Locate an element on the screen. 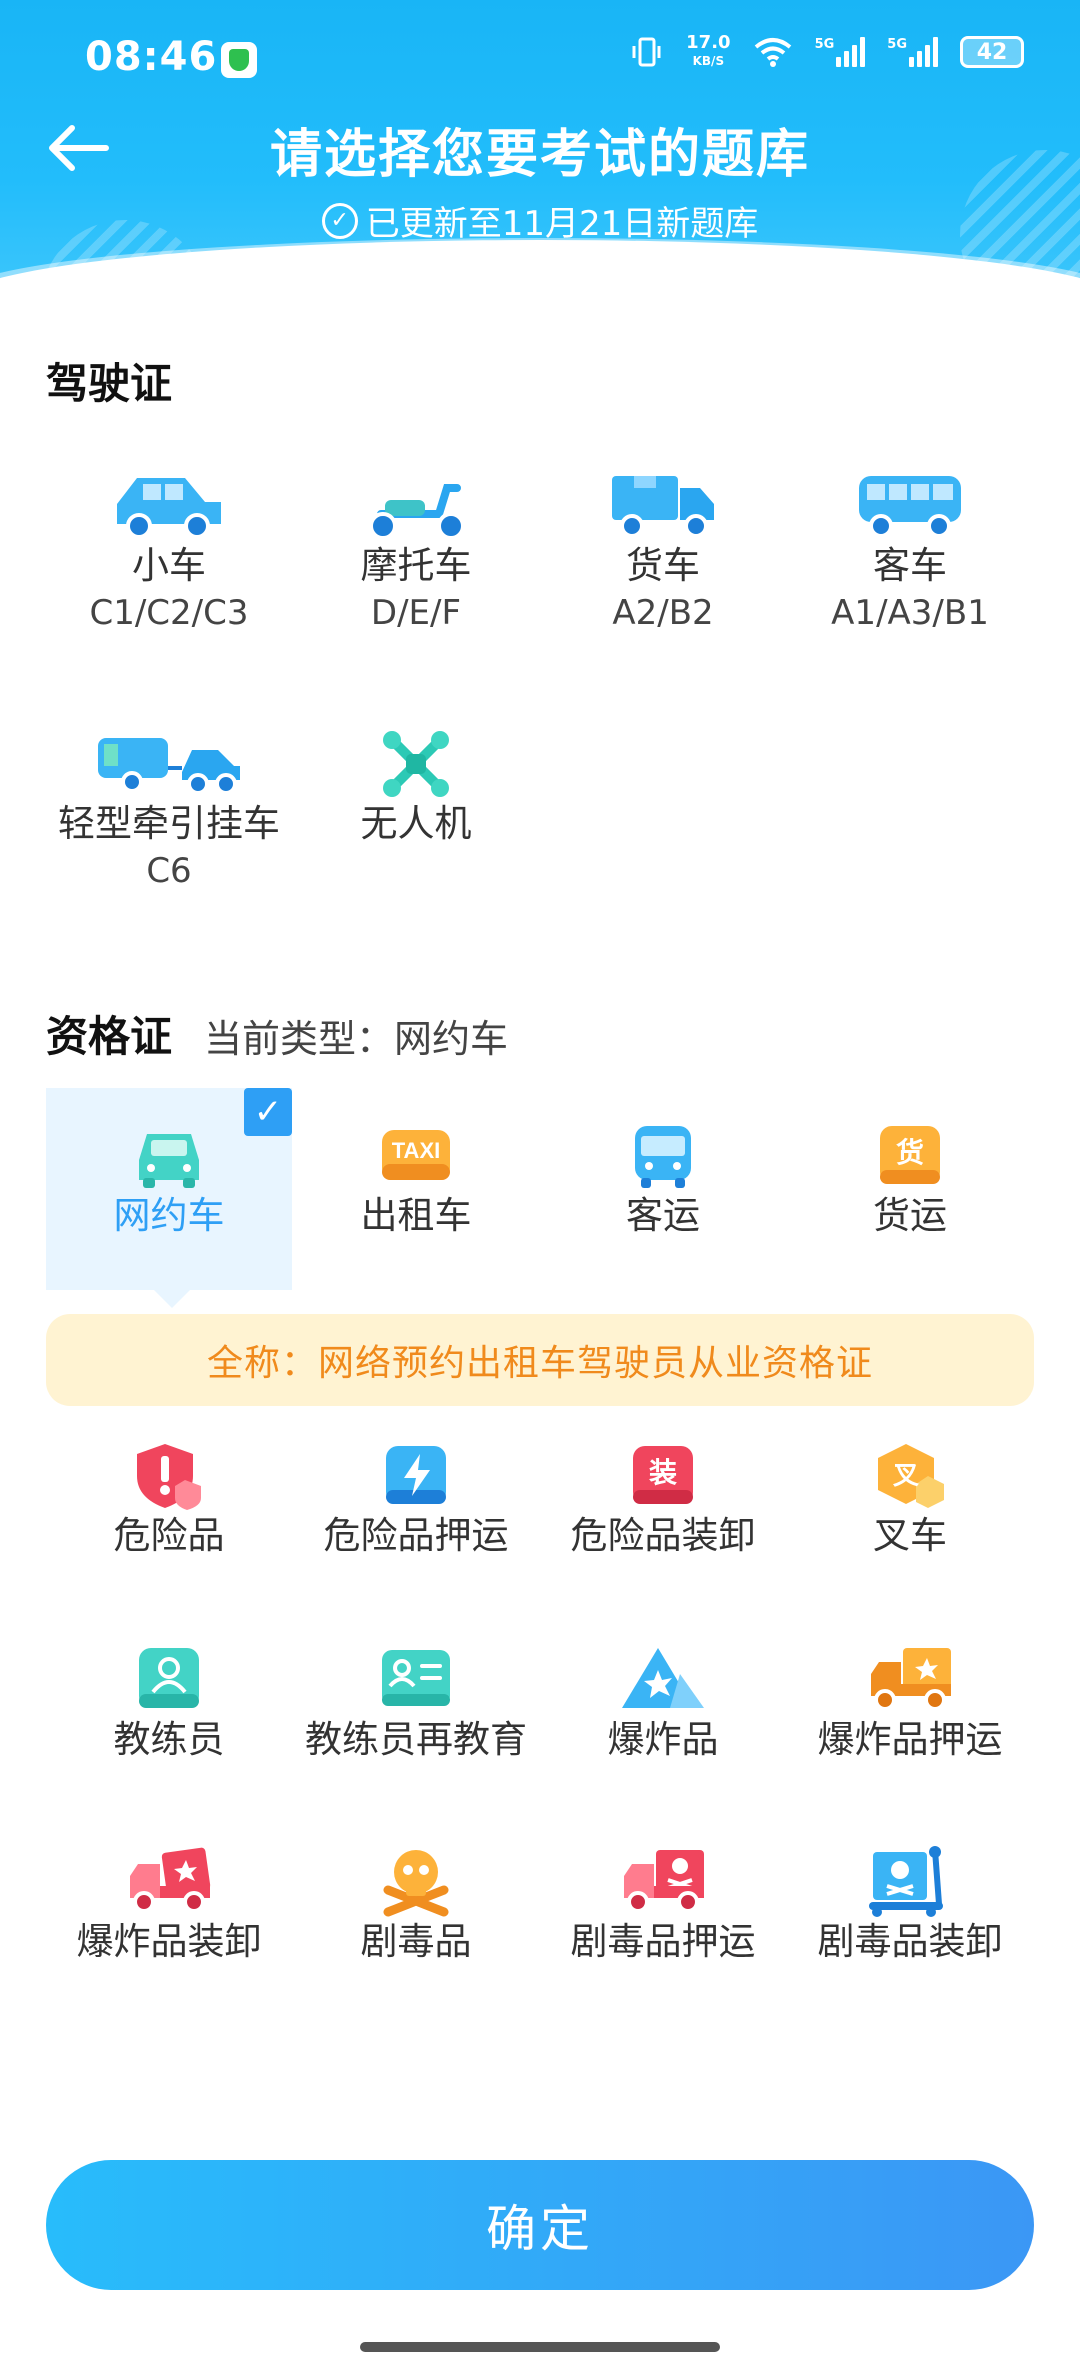 The image size is (1080, 2374). driving-item-sub: A2/B2 is located at coordinates (663, 613).